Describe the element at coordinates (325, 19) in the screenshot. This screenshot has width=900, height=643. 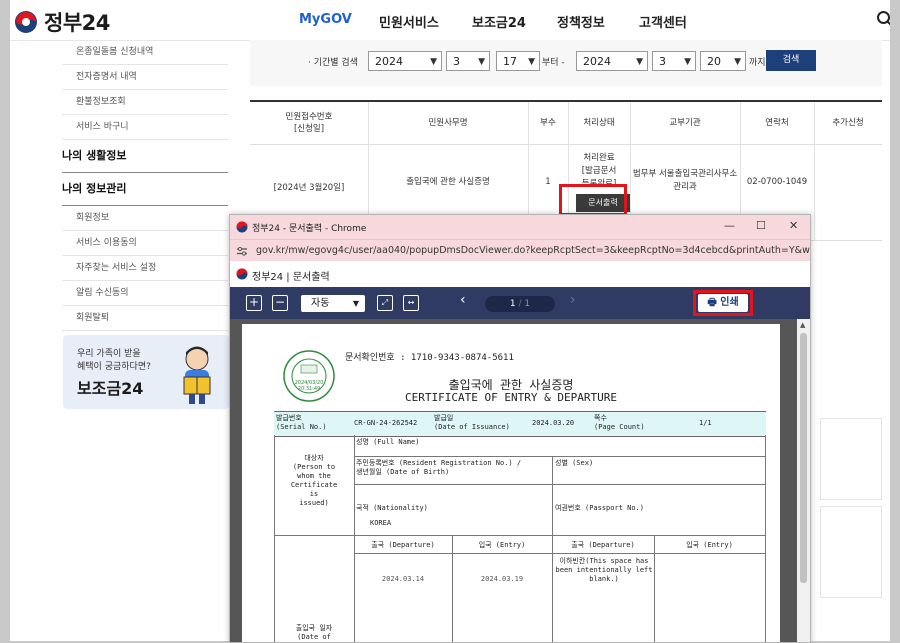
I see `nav-mygov: MyGOV` at that location.